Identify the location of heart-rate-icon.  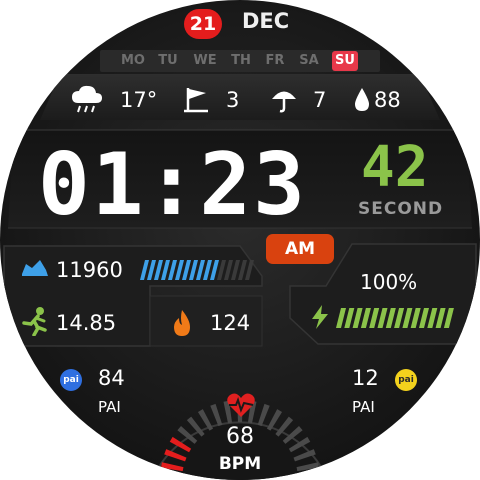
(241, 405).